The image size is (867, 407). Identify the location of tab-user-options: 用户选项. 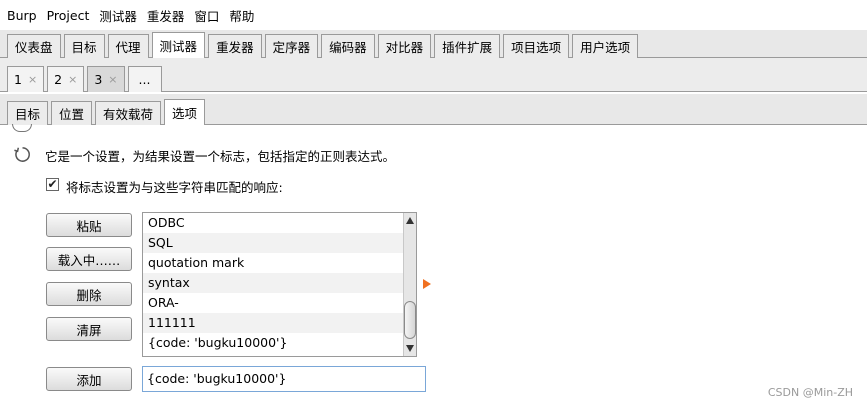
(605, 46).